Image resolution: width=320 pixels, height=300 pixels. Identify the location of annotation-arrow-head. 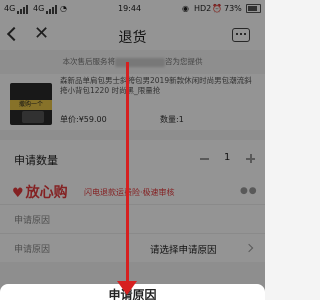
(127, 288).